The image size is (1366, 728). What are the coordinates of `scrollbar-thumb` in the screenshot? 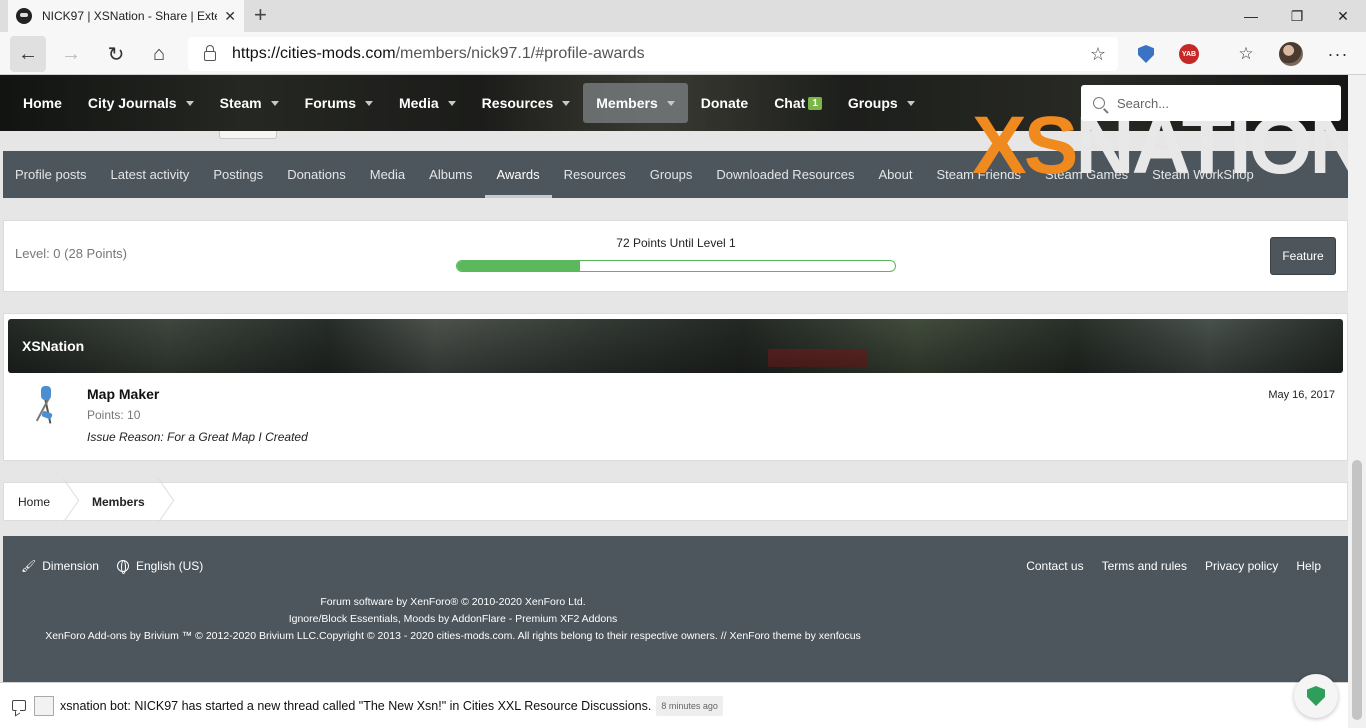 It's located at (1357, 590).